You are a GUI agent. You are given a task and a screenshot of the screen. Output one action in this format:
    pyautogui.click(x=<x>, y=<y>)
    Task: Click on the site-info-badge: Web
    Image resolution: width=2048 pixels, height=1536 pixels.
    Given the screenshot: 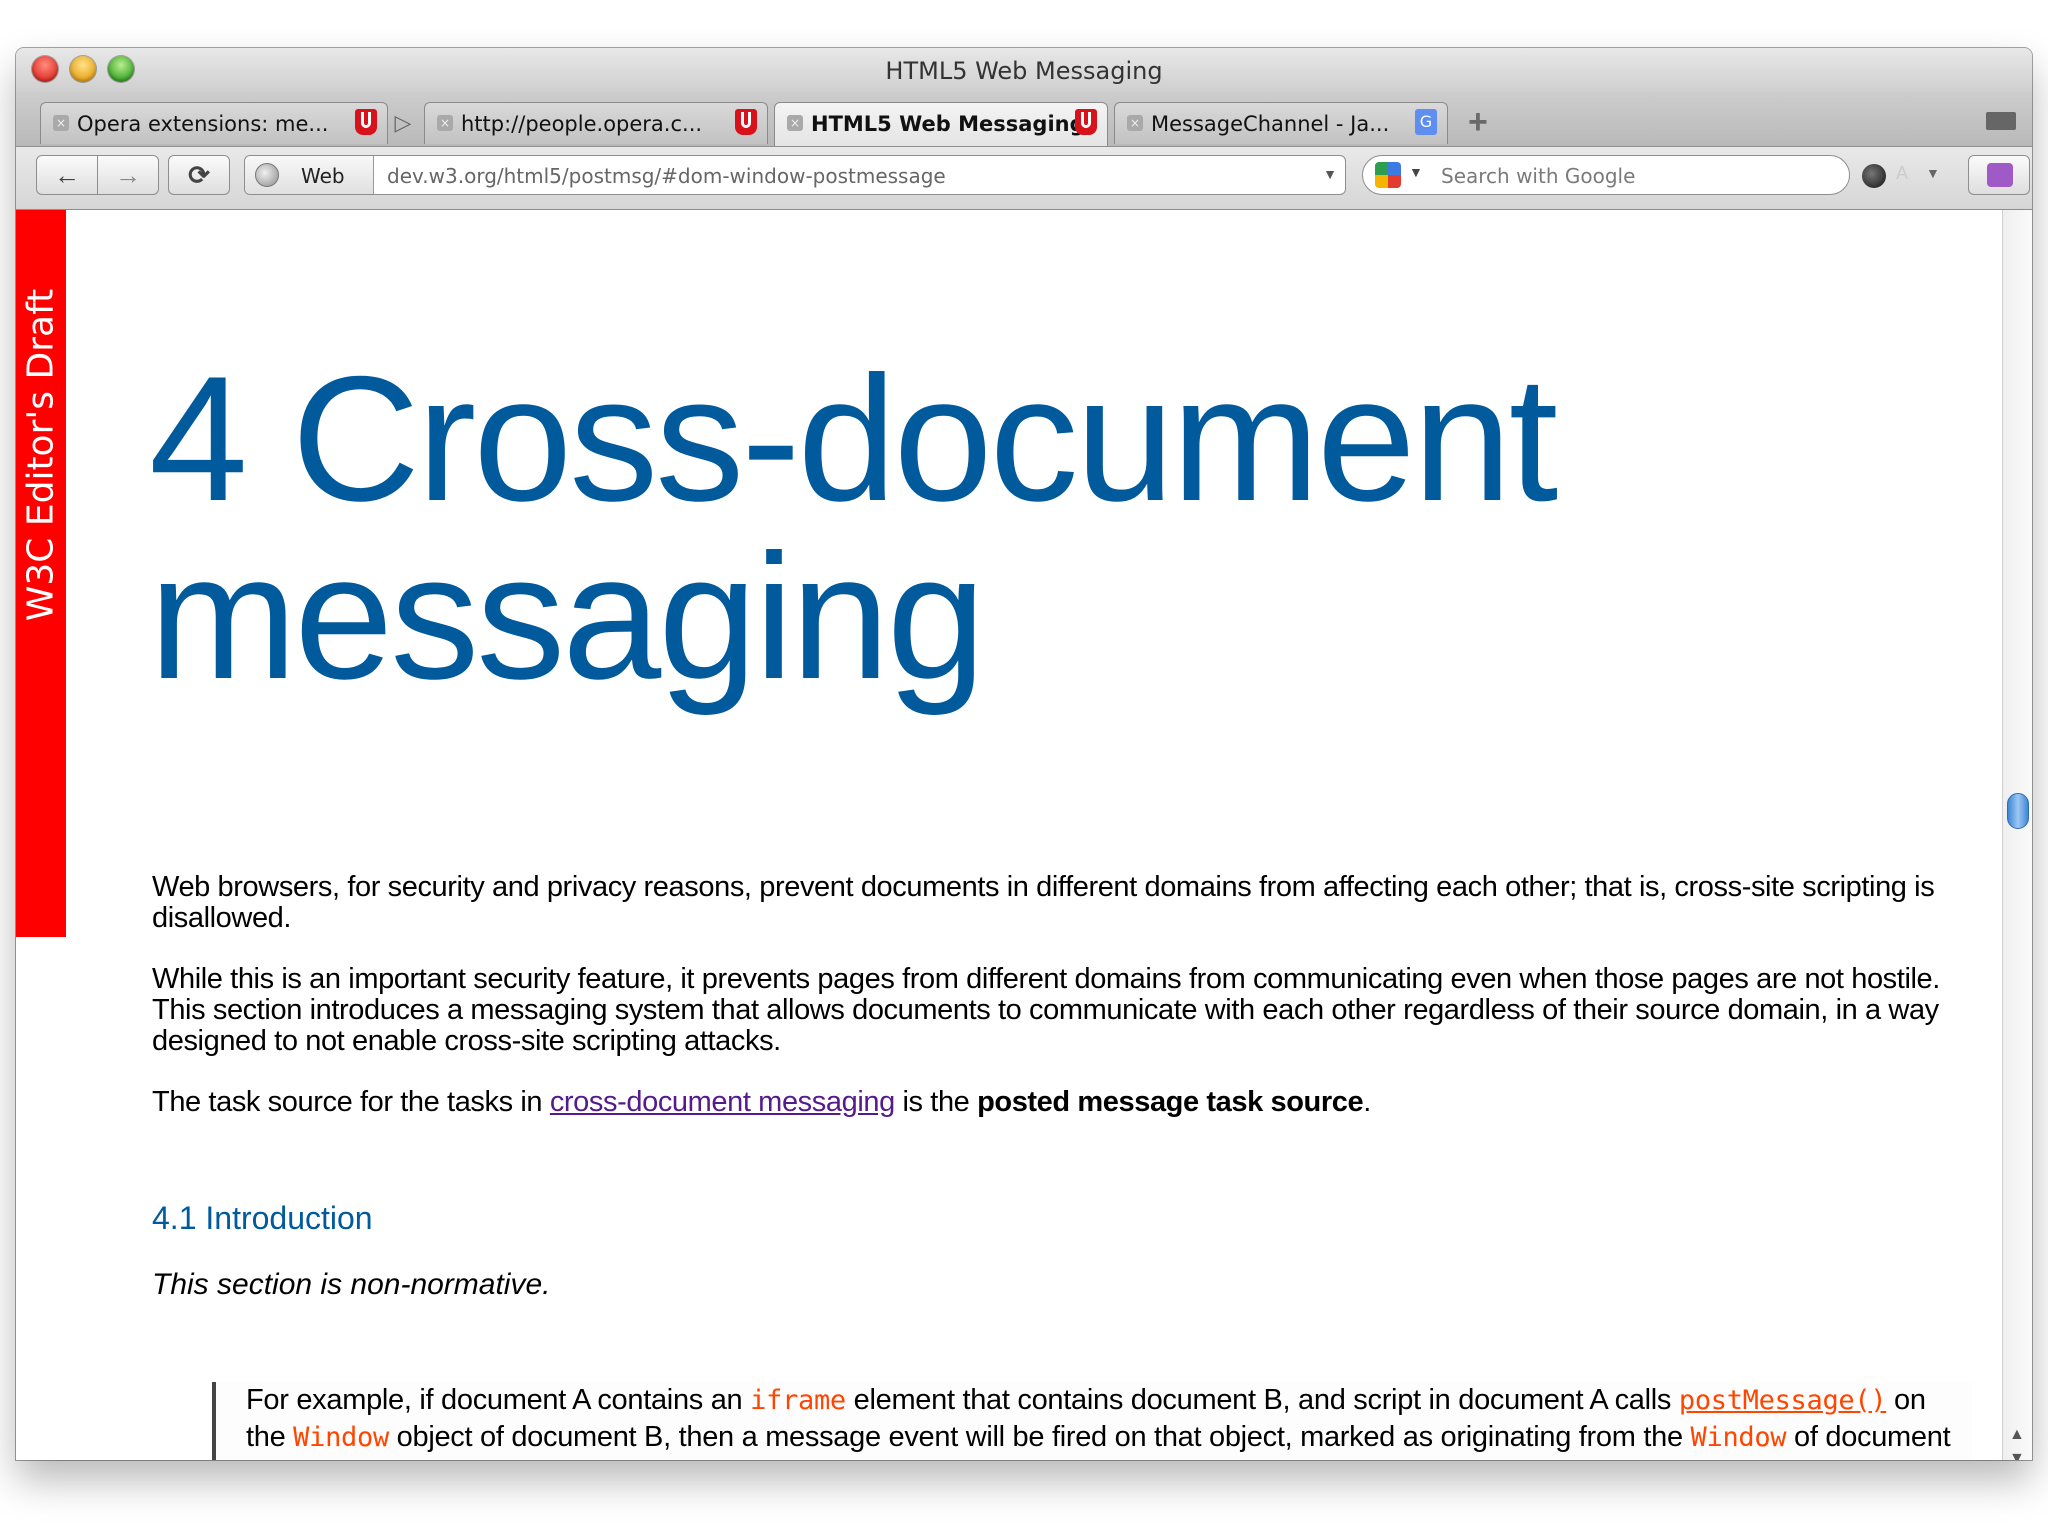 What is the action you would take?
    pyautogui.click(x=309, y=175)
    